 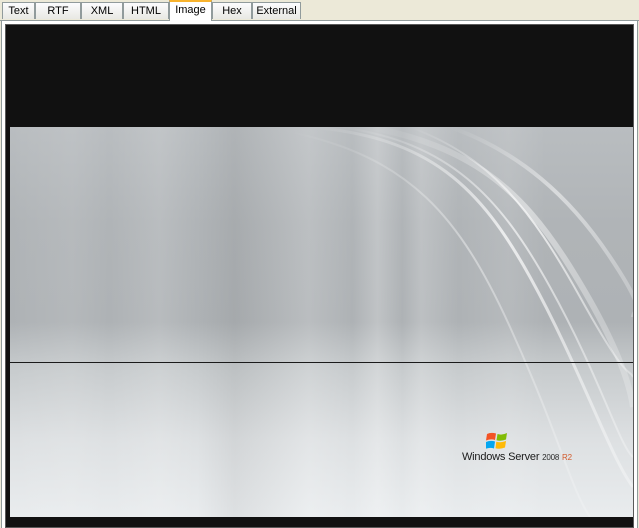 I want to click on tab-external: External, so click(x=276, y=10).